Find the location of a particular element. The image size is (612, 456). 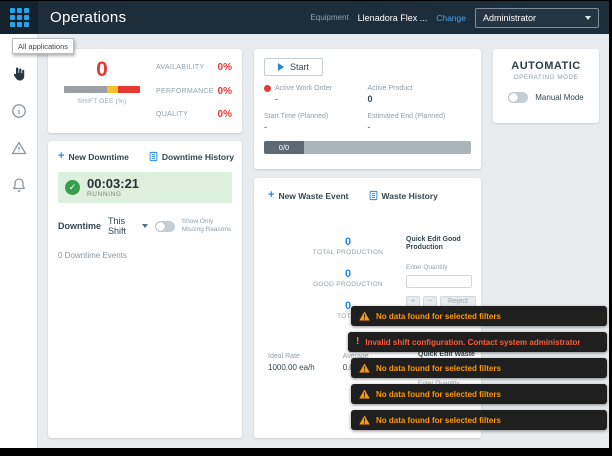

waste-card-links: + New Waste Event Waste History is located at coordinates (367, 195).